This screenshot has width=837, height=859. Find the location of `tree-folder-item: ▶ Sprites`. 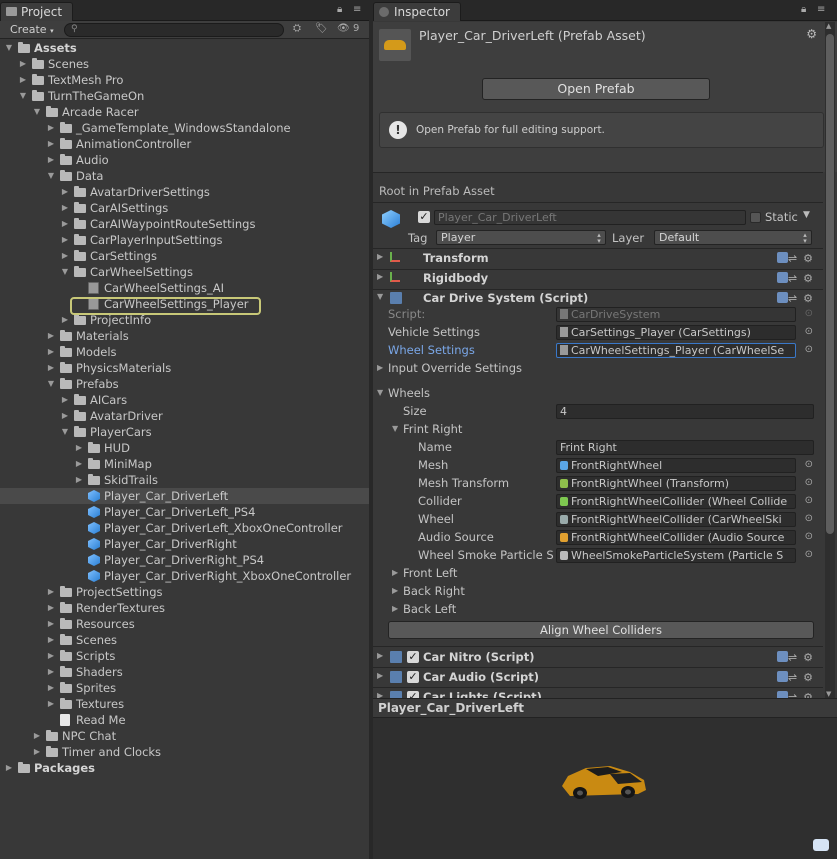

tree-folder-item: ▶ Sprites is located at coordinates (184, 688).